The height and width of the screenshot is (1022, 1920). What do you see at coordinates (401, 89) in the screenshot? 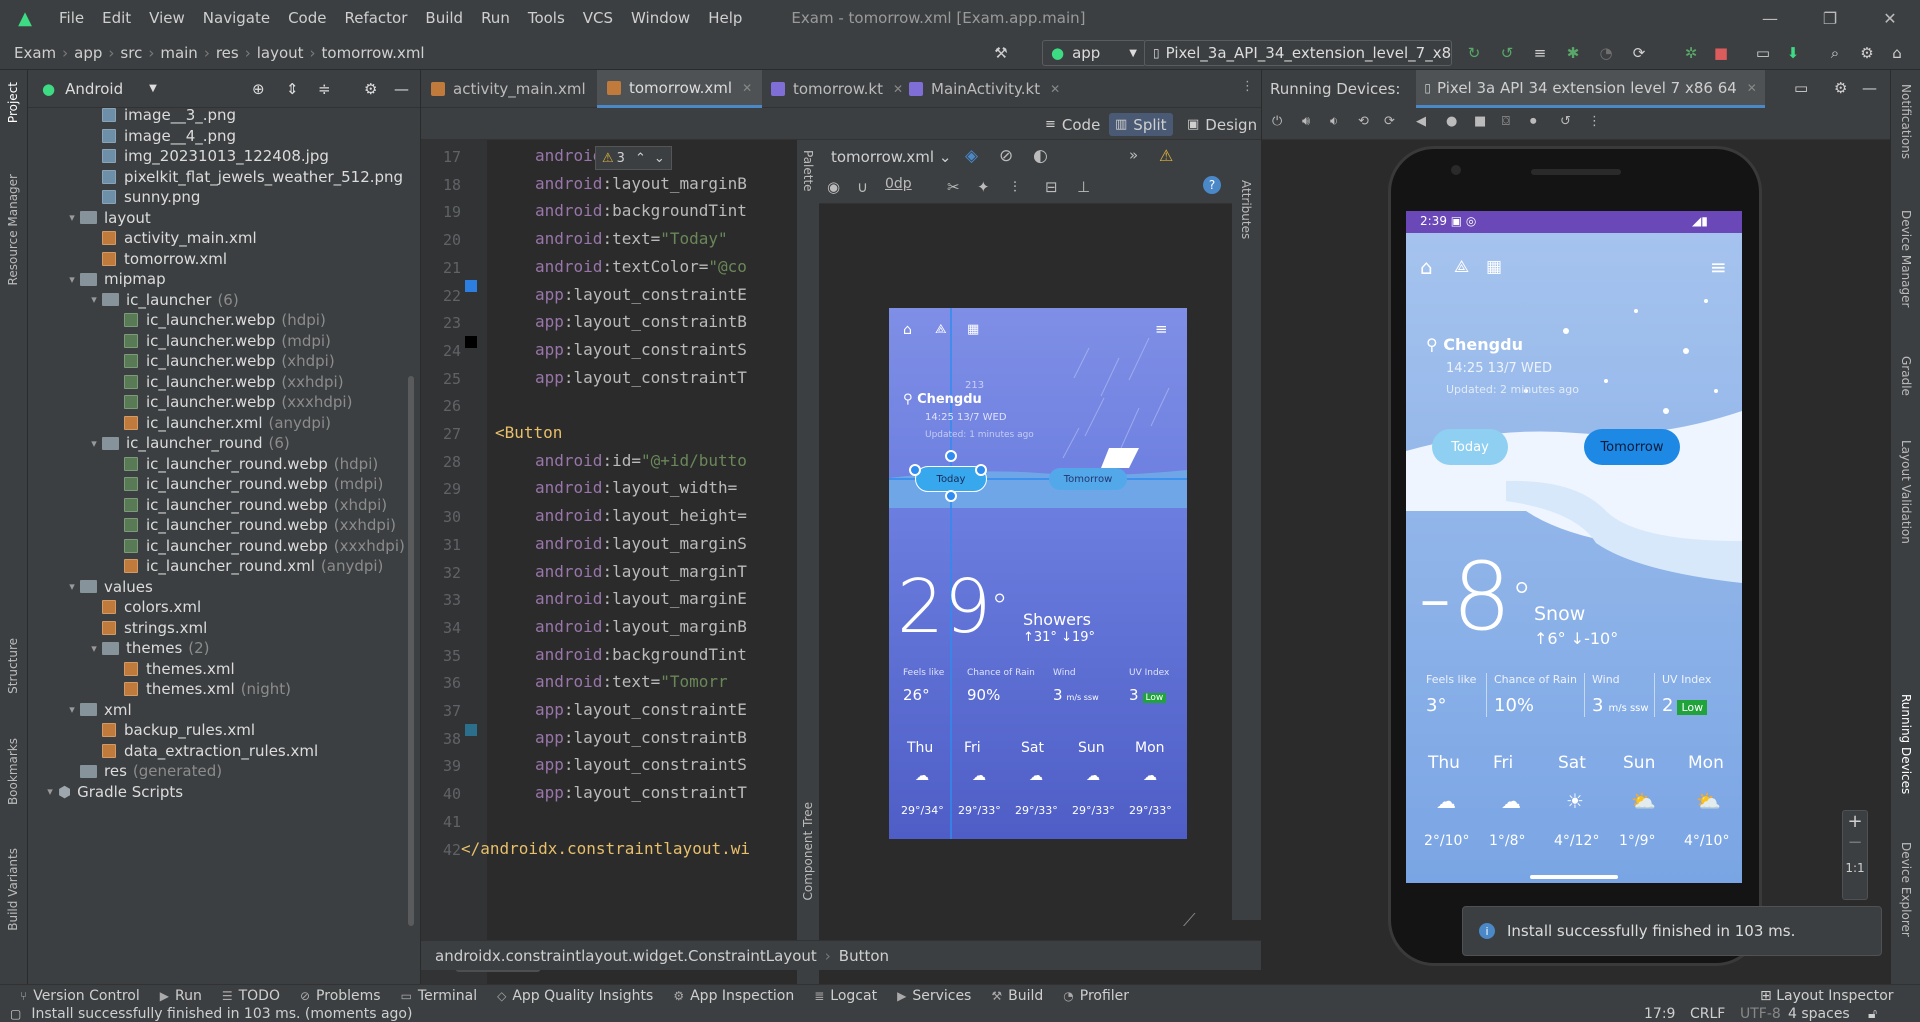
I see `hide-icon: —` at bounding box center [401, 89].